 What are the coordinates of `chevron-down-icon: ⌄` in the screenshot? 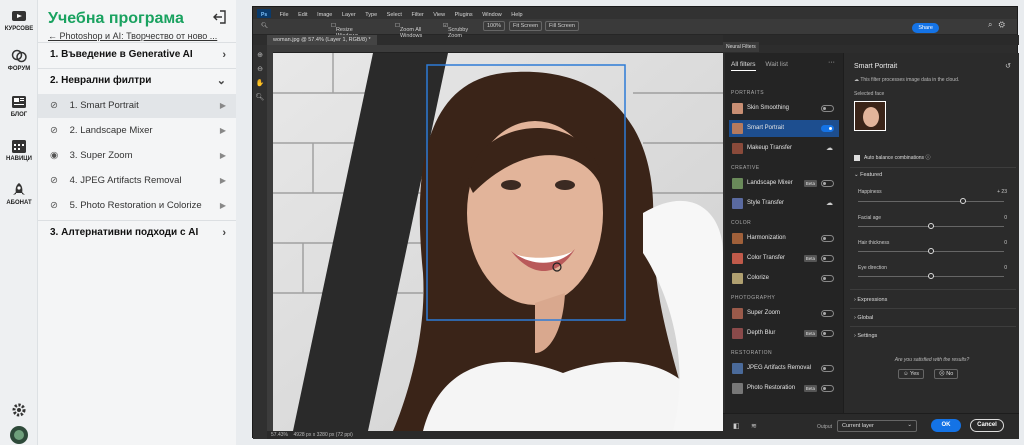 It's located at (909, 425).